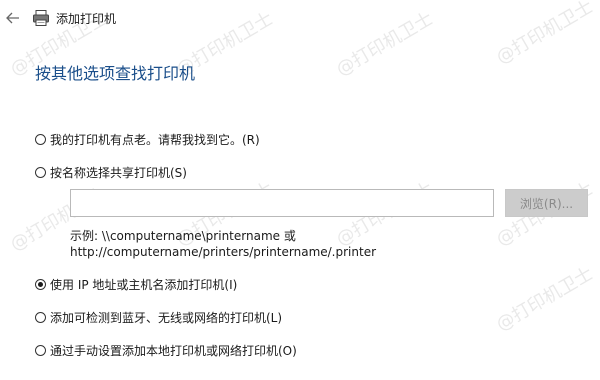 The image size is (600, 380). I want to click on option-label: 按名称选择共享打印机(S), so click(118, 173).